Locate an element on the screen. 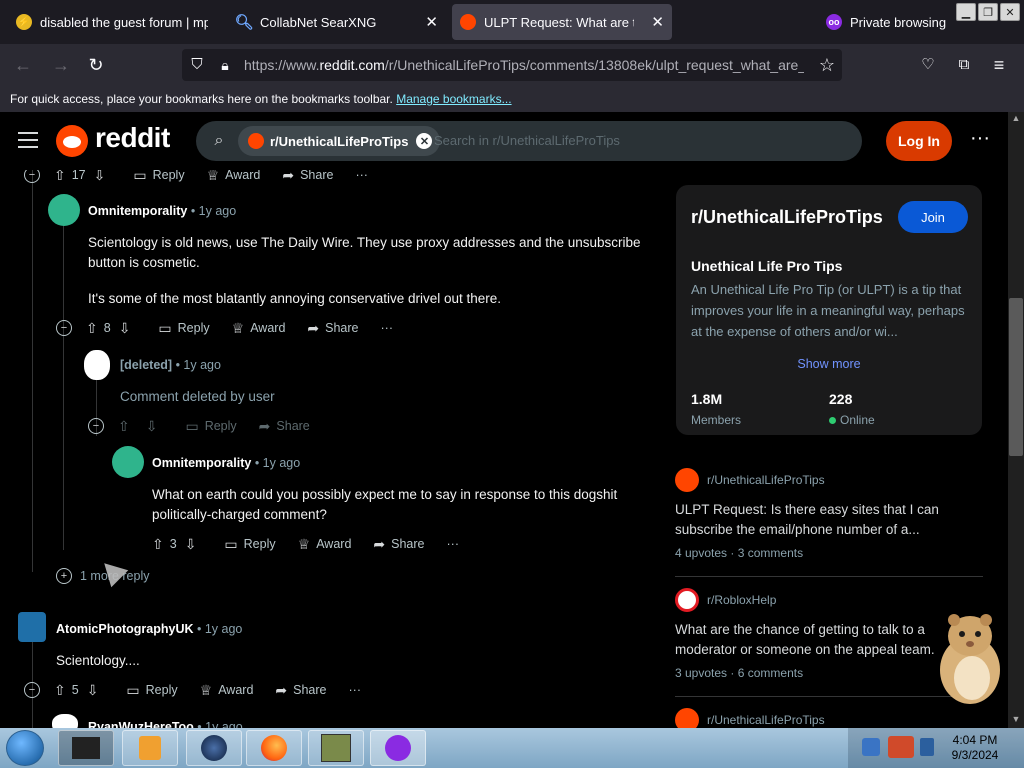 Image resolution: width=1024 pixels, height=768 pixels. pocket-icon: ♡ is located at coordinates (928, 65).